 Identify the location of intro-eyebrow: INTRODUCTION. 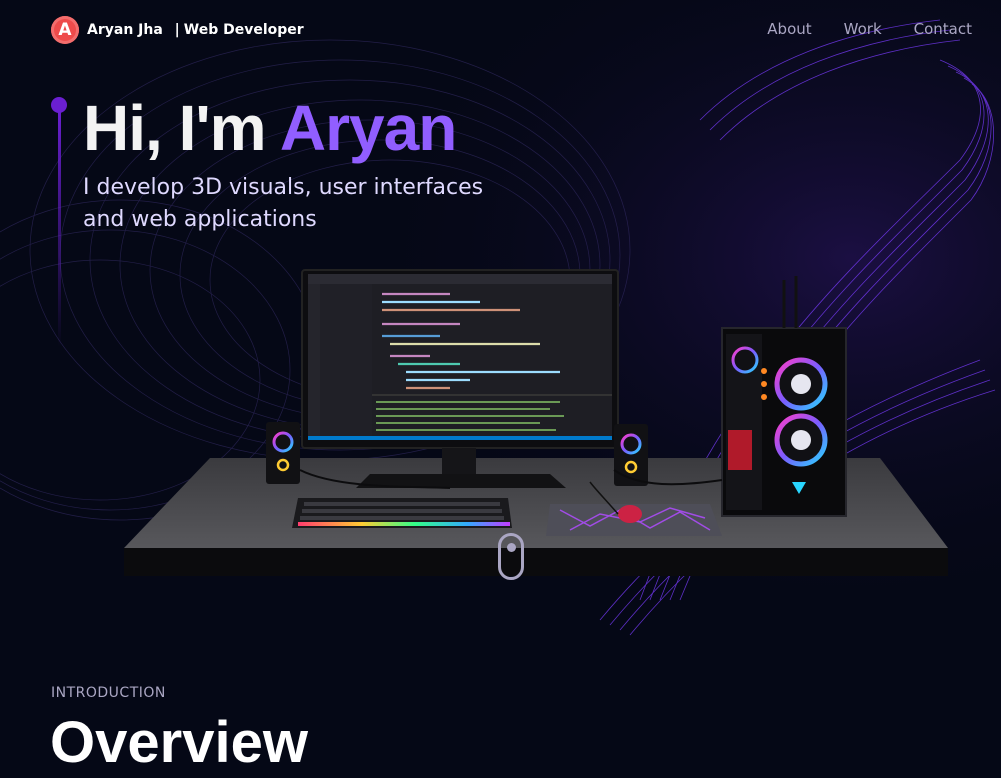
(108, 693).